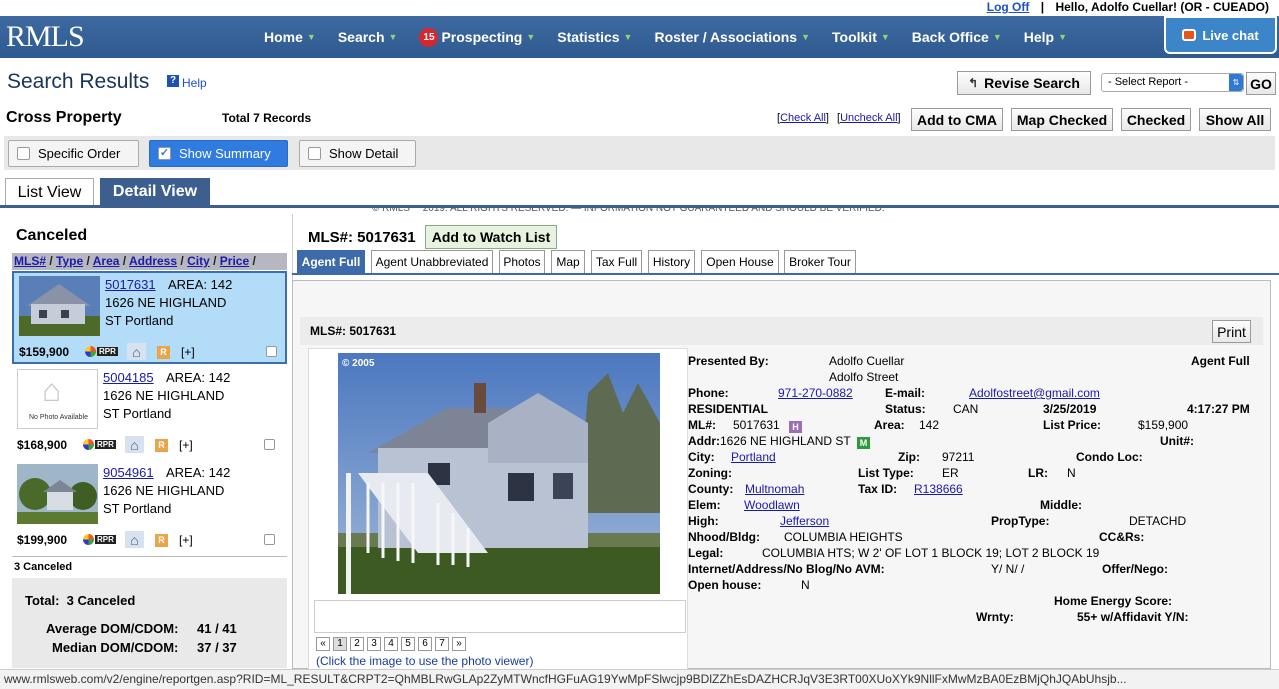 The width and height of the screenshot is (1279, 689). Describe the element at coordinates (815, 393) in the screenshot. I see `phone-link: 971-270-0882` at that location.